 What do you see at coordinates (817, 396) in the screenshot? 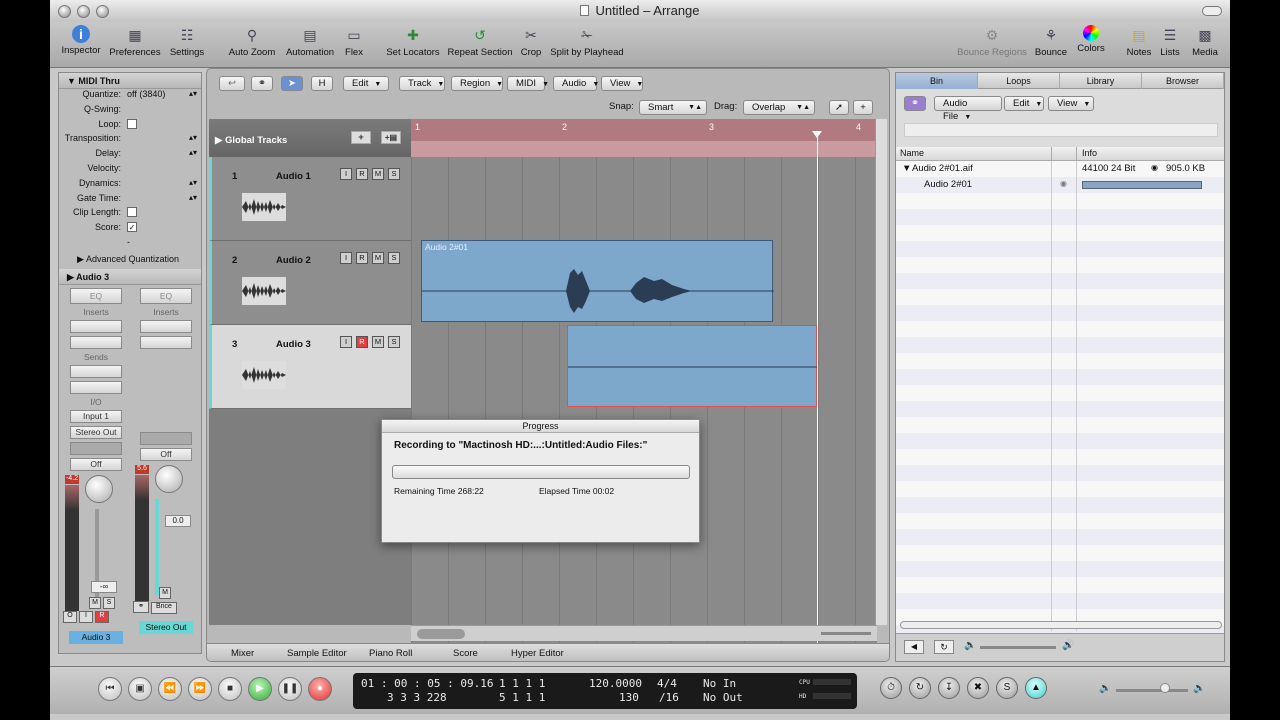
I see `playhead` at bounding box center [817, 396].